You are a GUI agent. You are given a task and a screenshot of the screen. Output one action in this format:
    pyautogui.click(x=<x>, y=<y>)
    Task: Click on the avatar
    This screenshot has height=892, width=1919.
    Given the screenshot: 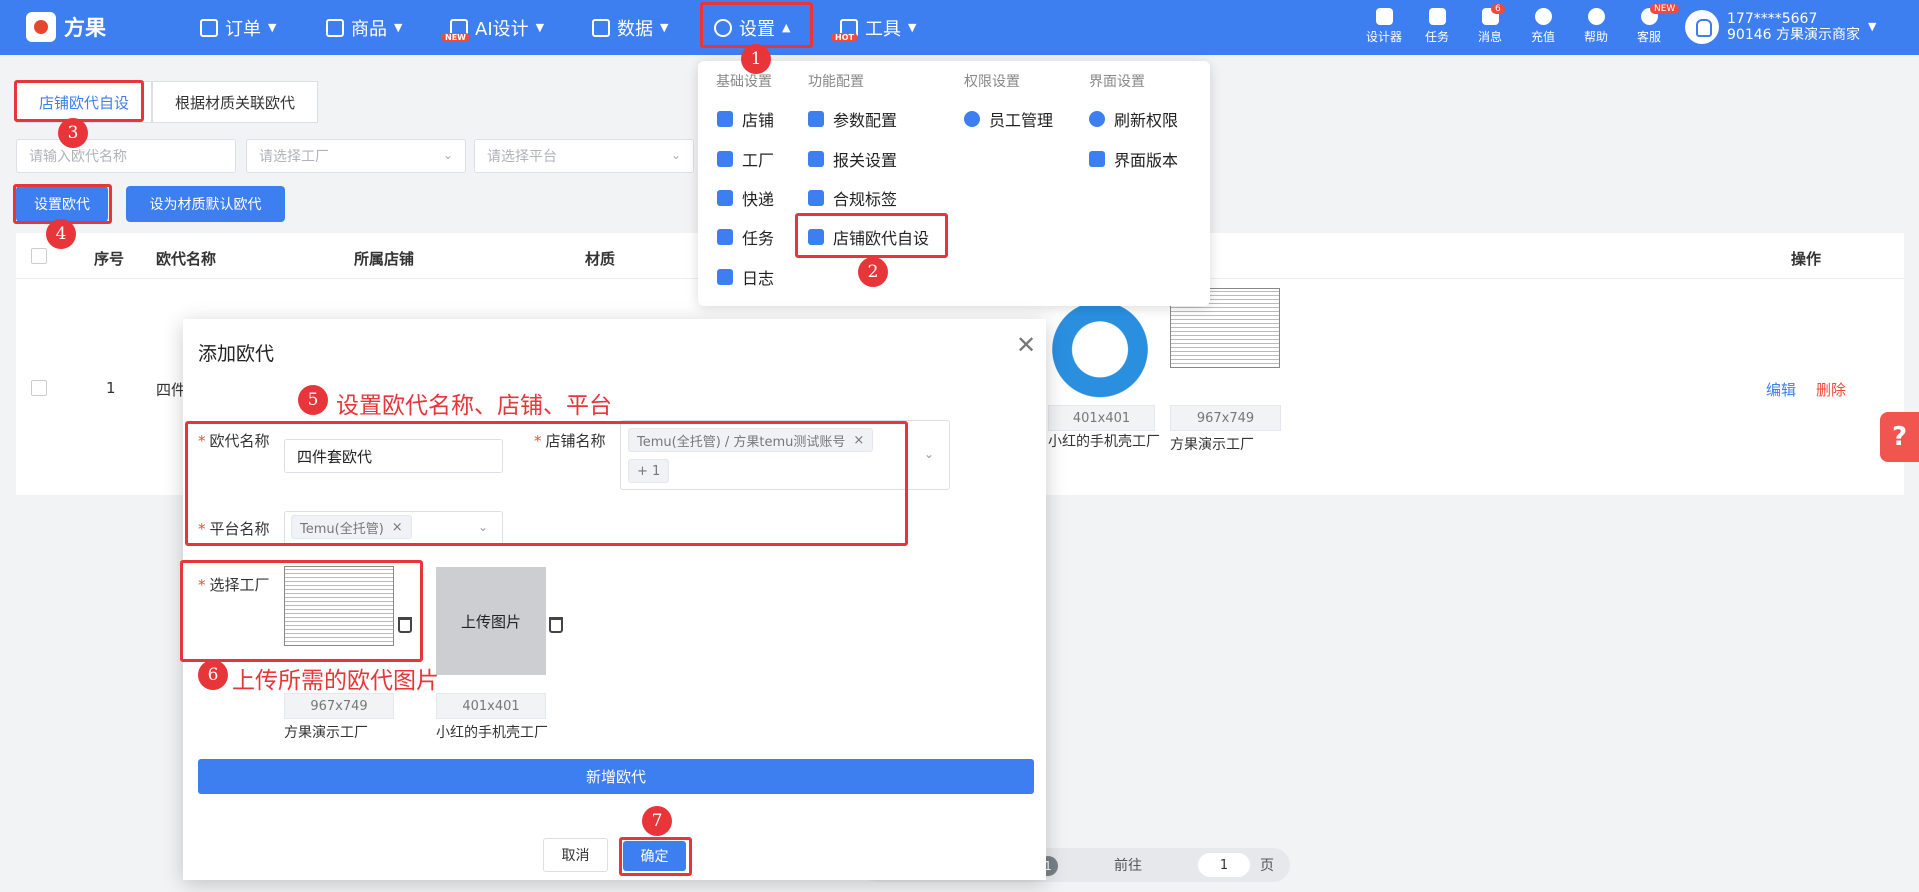 What is the action you would take?
    pyautogui.click(x=1702, y=27)
    